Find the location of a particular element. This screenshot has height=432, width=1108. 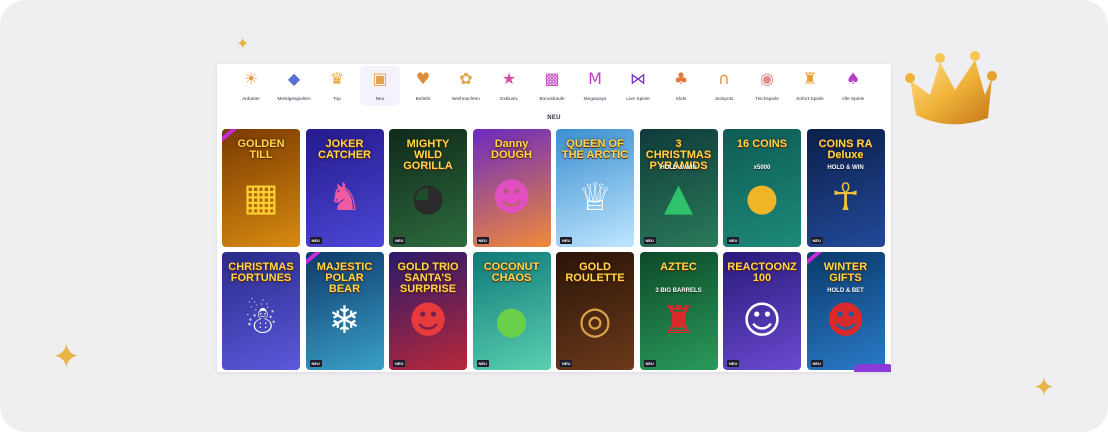

category-beliebt: ♥ Beliebt is located at coordinates (423, 86).